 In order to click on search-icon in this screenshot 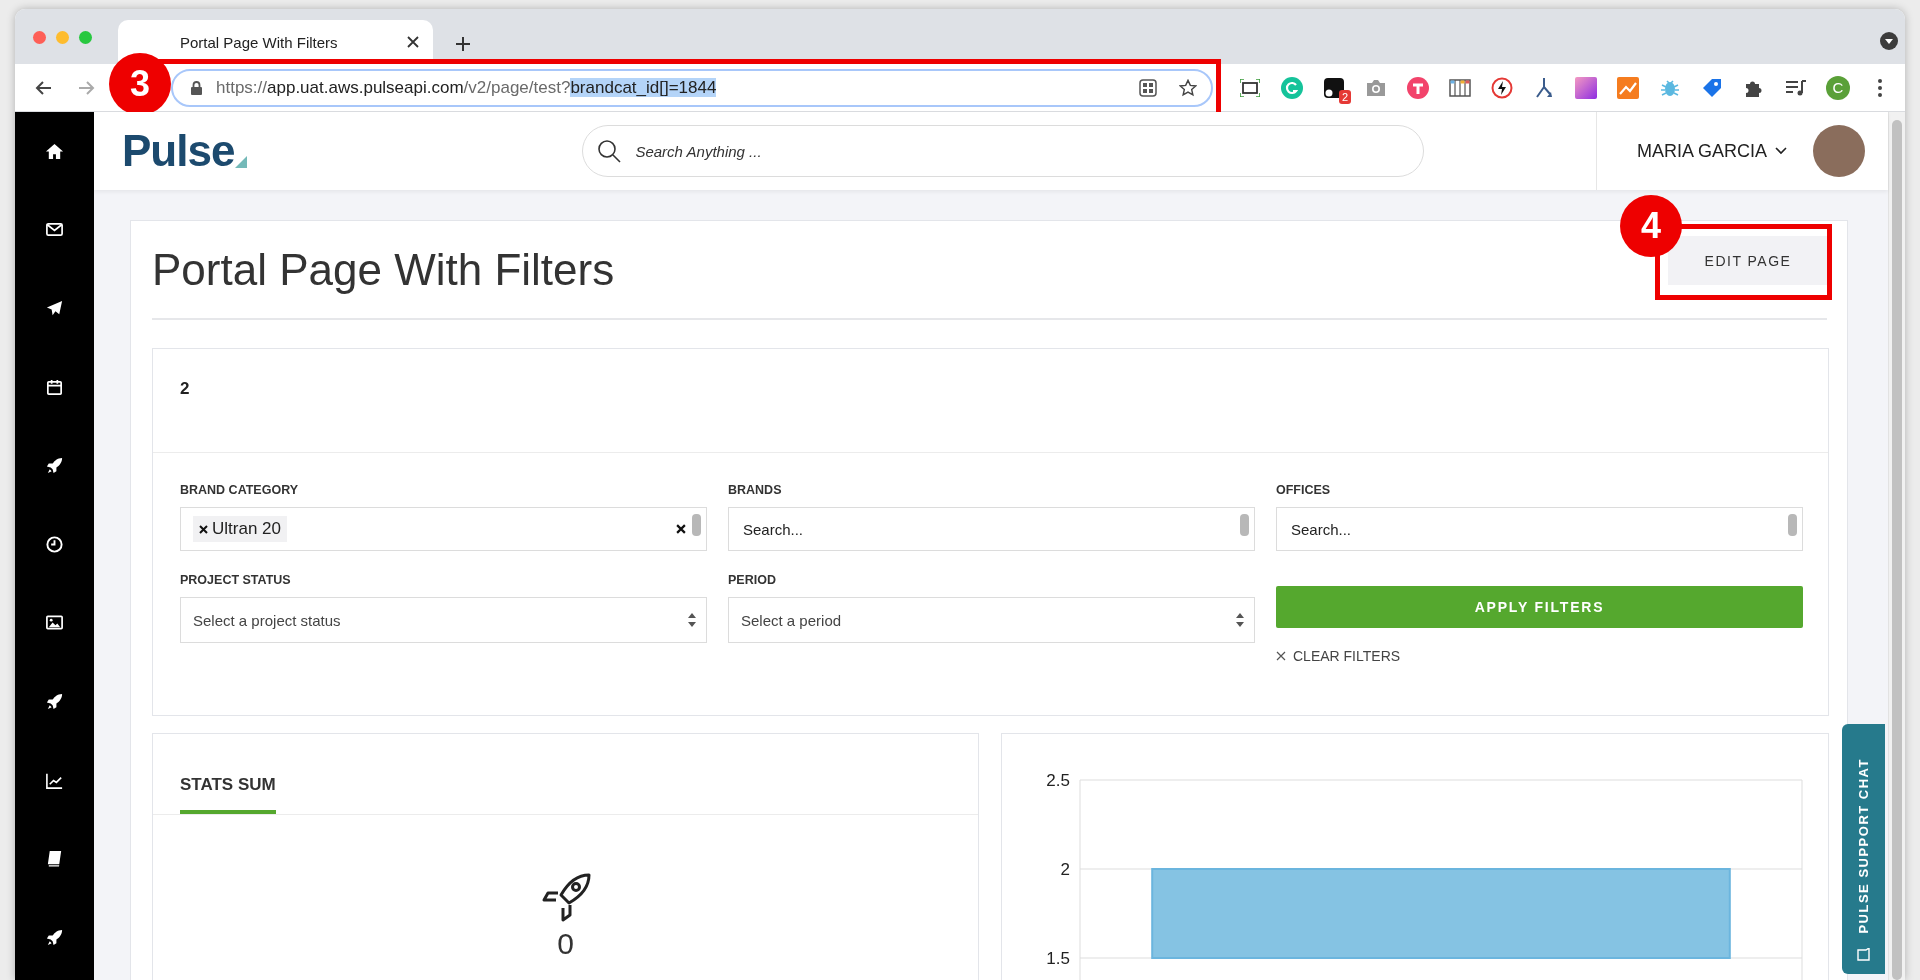, I will do `click(609, 151)`.